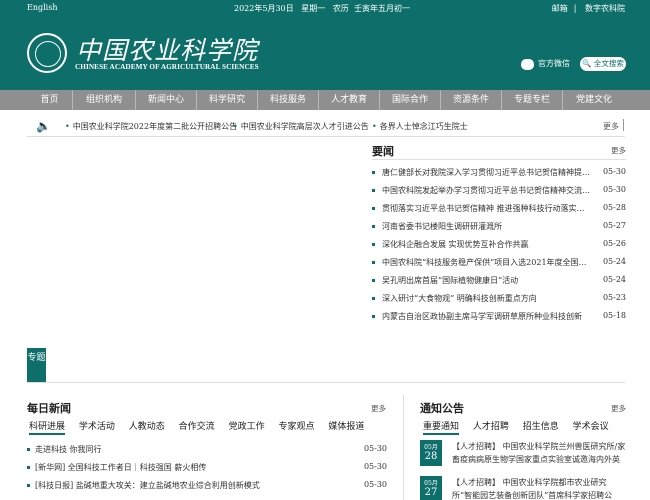 Image resolution: width=650 pixels, height=500 pixels. I want to click on speaker-icon: 🔈, so click(43, 126).